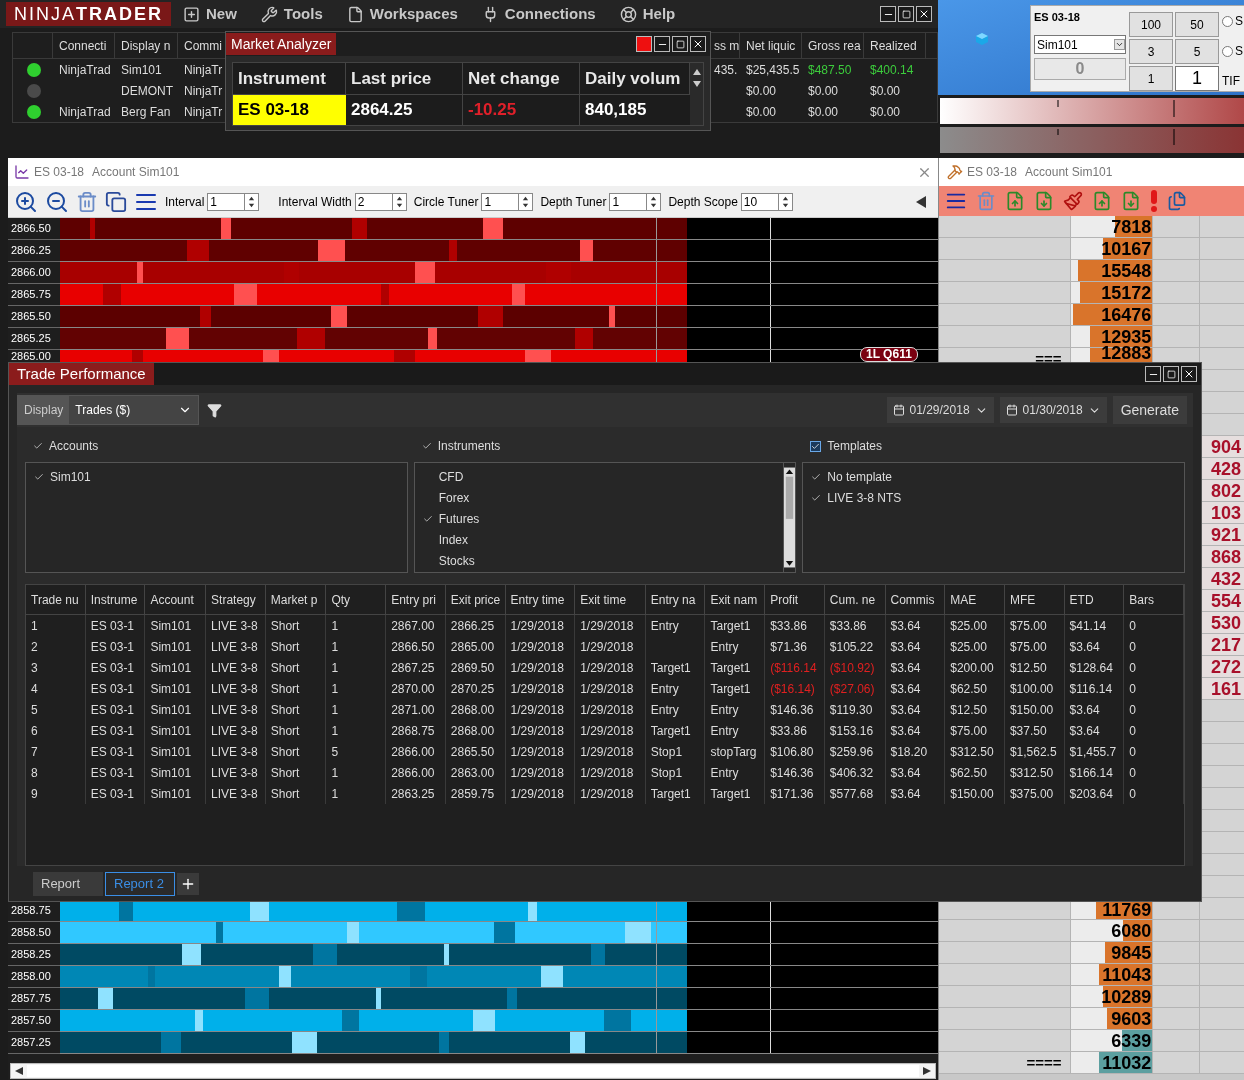 Image resolution: width=1244 pixels, height=1080 pixels. What do you see at coordinates (282, 78) in the screenshot?
I see `column-header: Instrument` at bounding box center [282, 78].